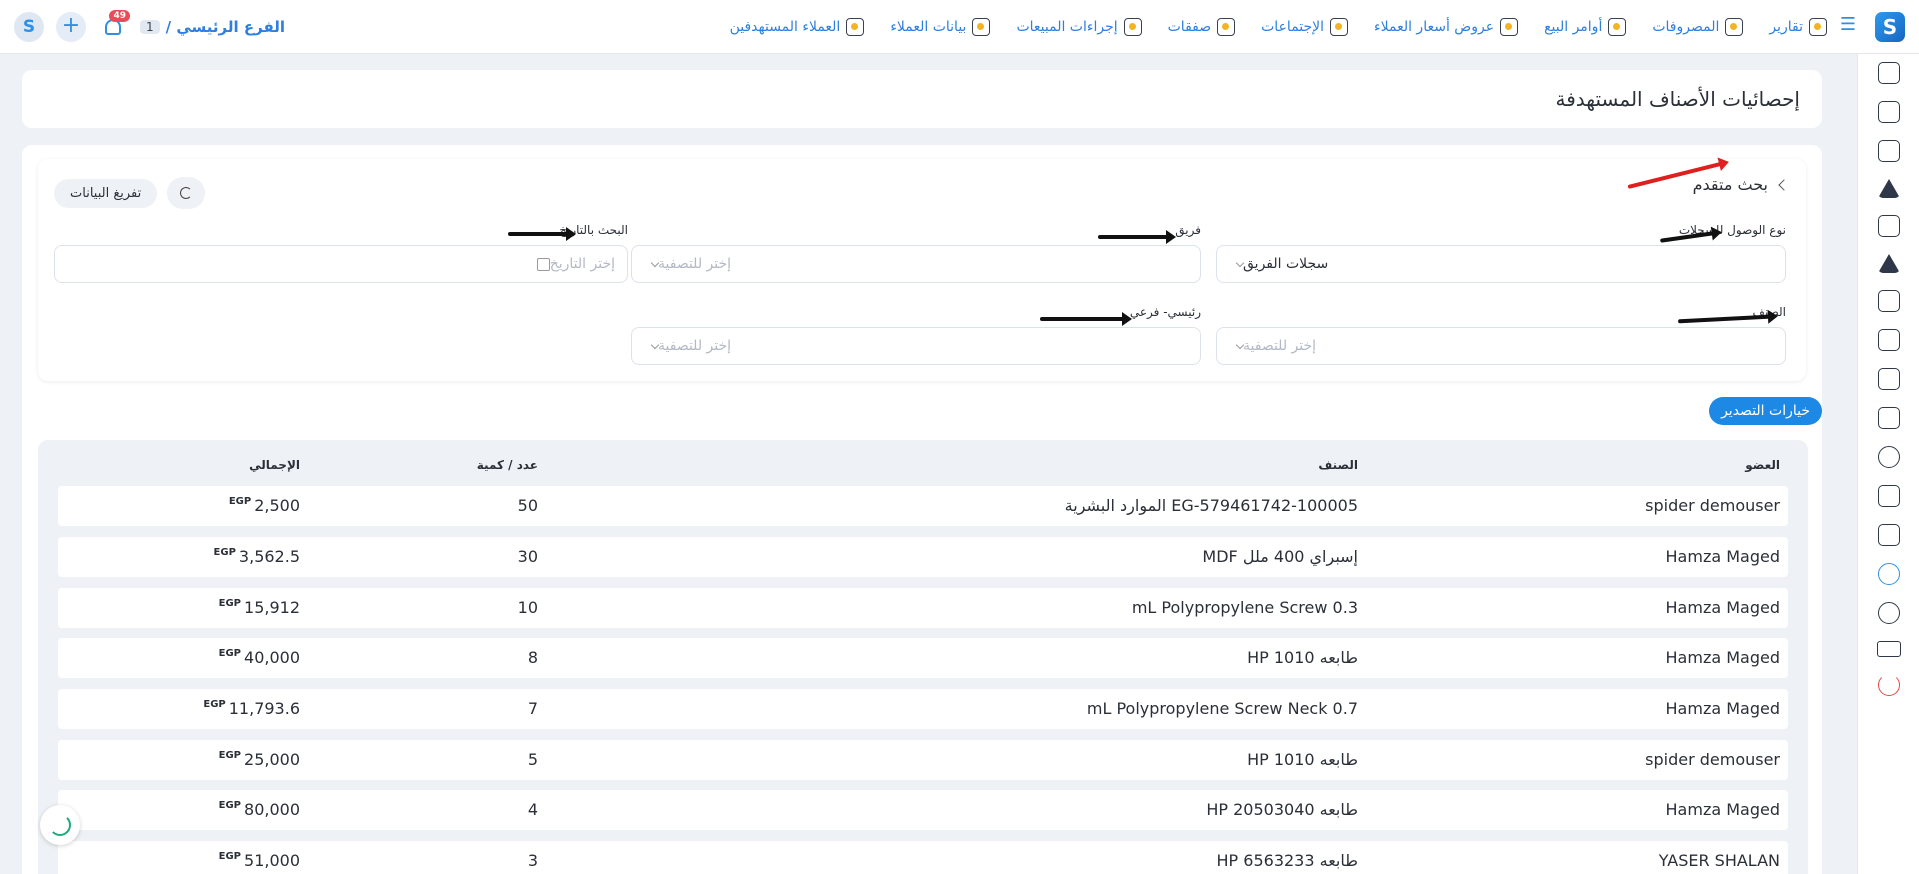  Describe the element at coordinates (1573, 27) in the screenshot. I see `nav-label: أوامر البيع` at that location.